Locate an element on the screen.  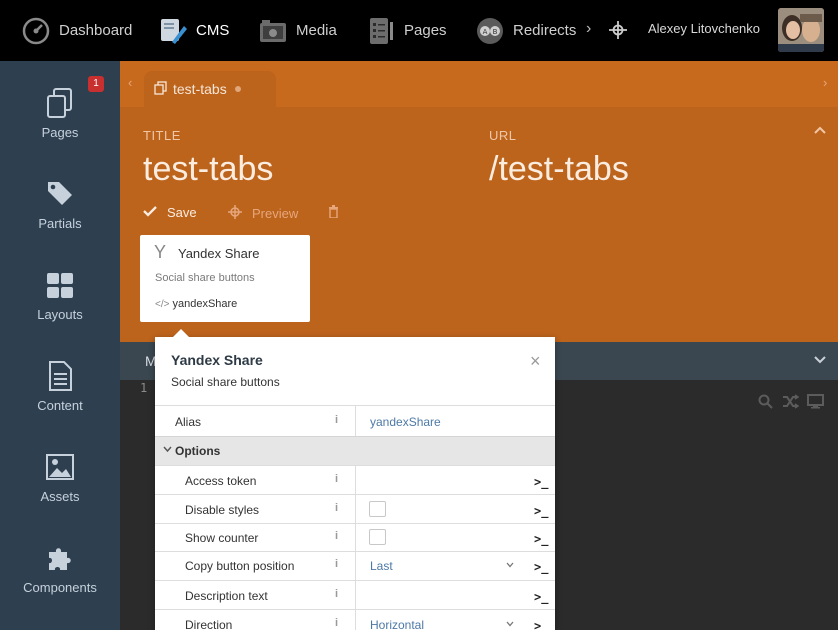
crosshair-icon is located at coordinates (235, 213).